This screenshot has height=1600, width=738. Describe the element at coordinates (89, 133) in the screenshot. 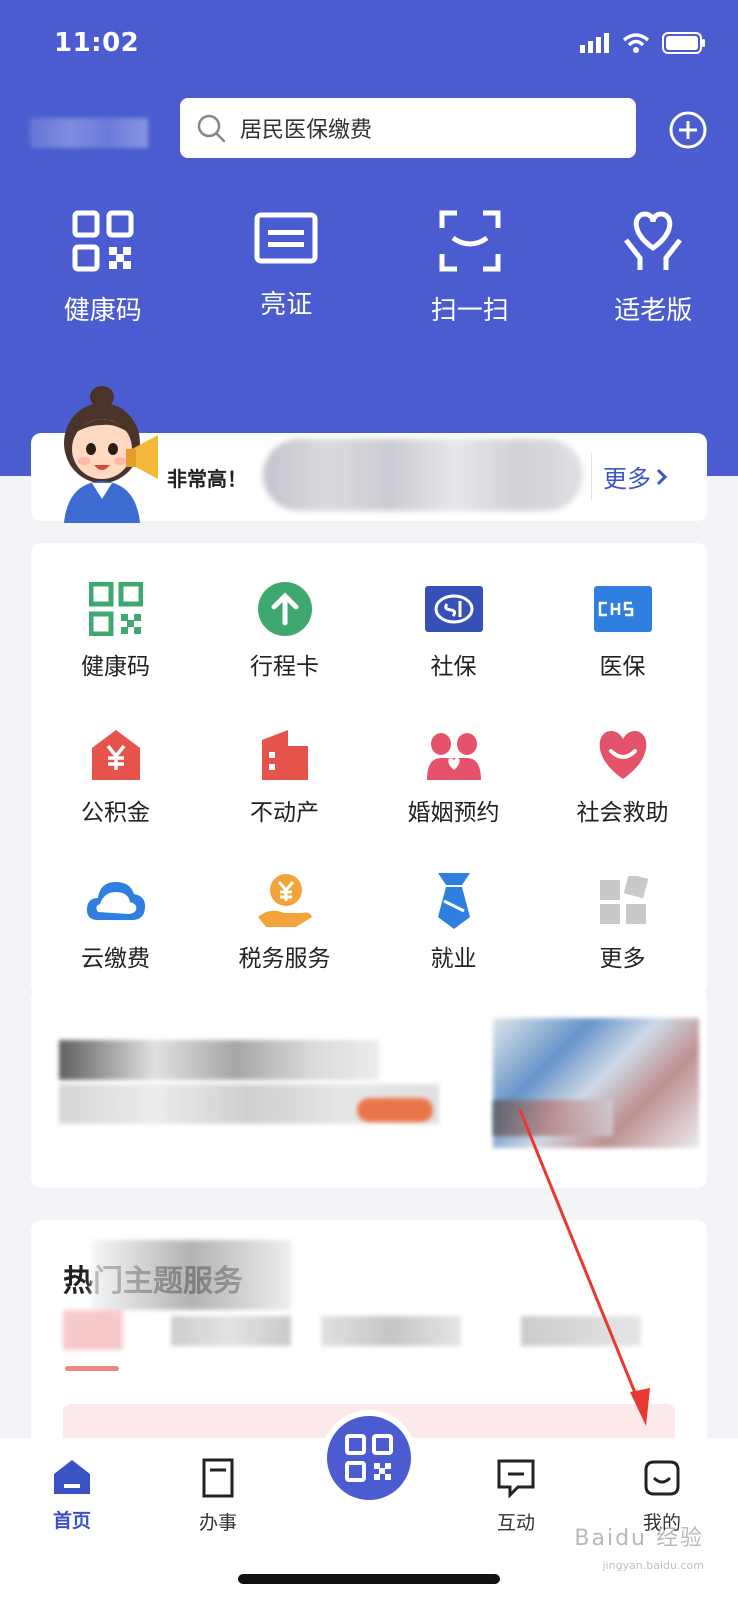

I see `location-selector` at that location.